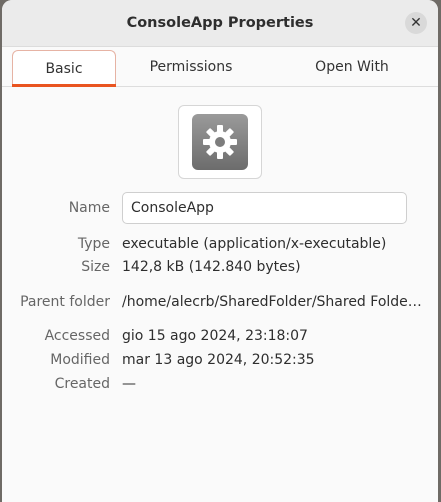 The image size is (441, 502). Describe the element at coordinates (220, 384) in the screenshot. I see `created-row: Created —` at that location.